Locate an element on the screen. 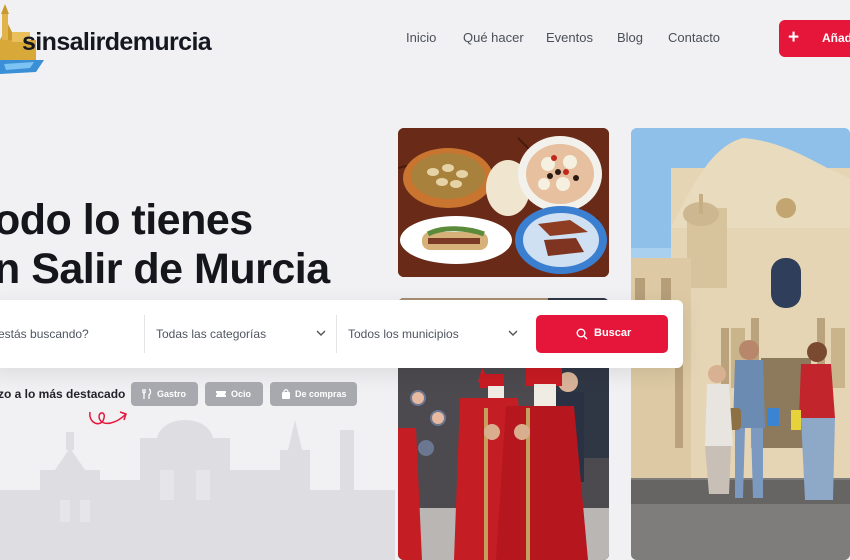 Image resolution: width=850 pixels, height=560 pixels. shopping-bag-icon is located at coordinates (286, 394).